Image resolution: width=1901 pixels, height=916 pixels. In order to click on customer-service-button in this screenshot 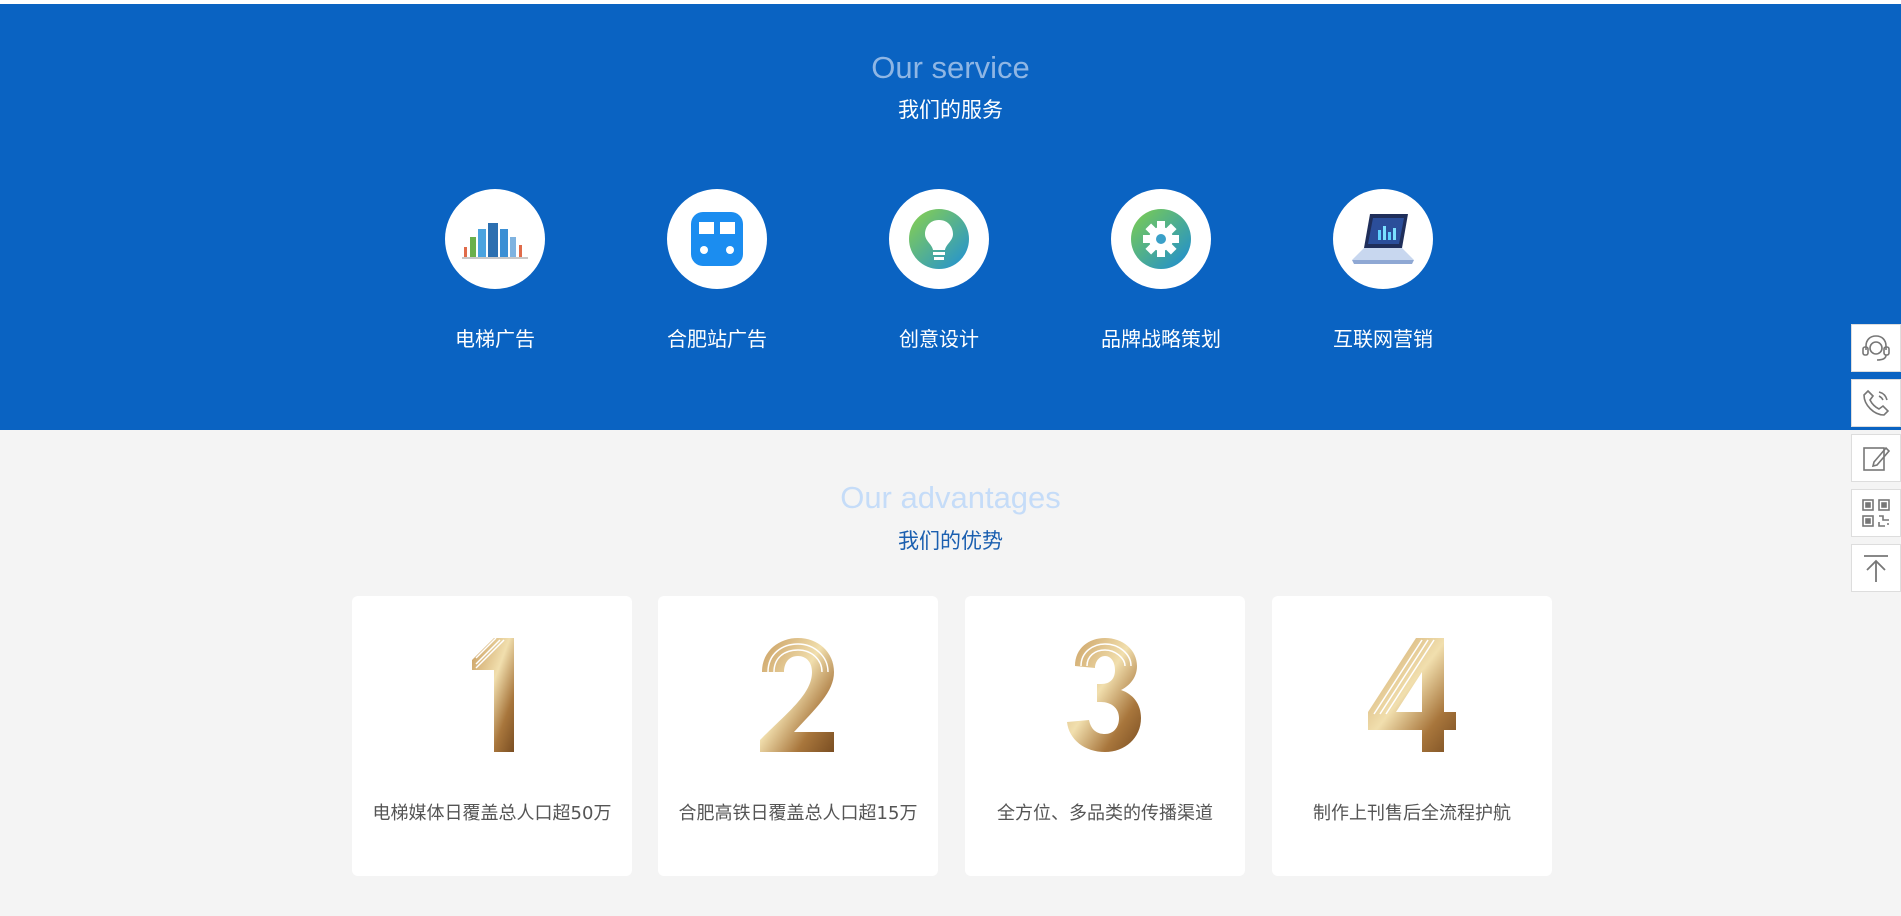, I will do `click(1876, 348)`.